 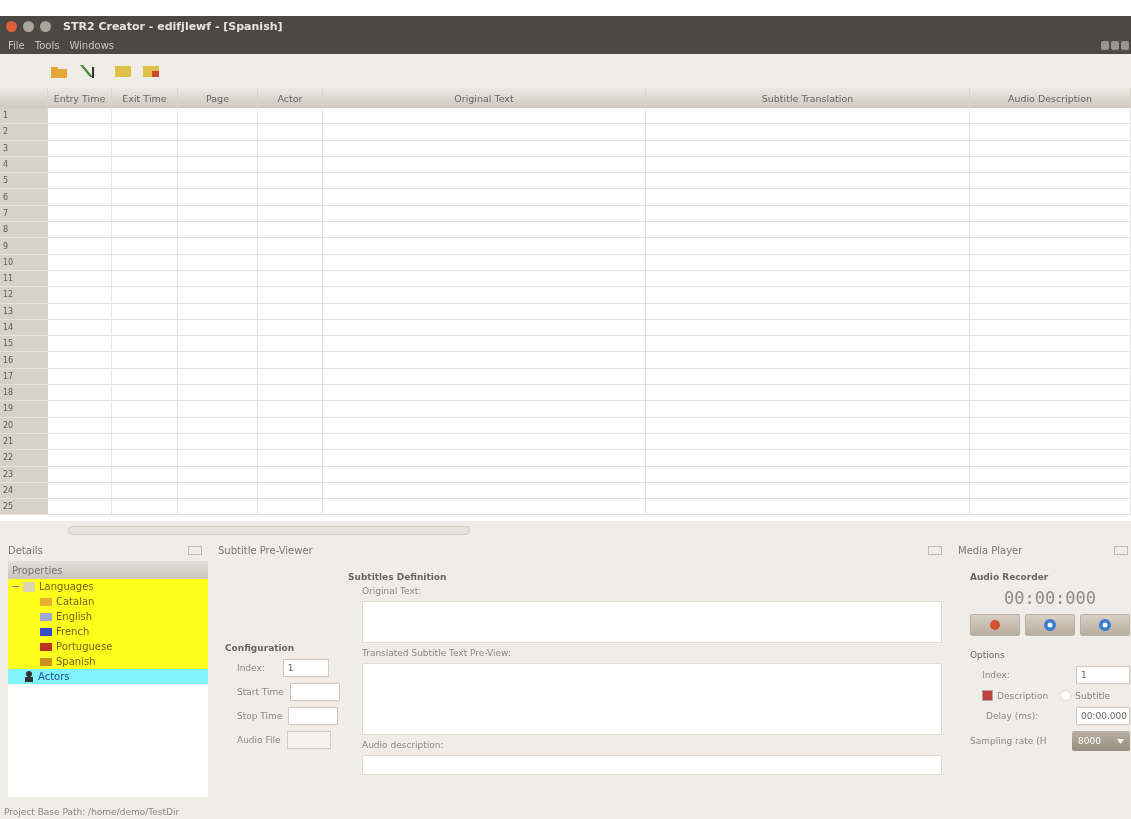 What do you see at coordinates (24, 197) in the screenshot?
I see `row-header: 6` at bounding box center [24, 197].